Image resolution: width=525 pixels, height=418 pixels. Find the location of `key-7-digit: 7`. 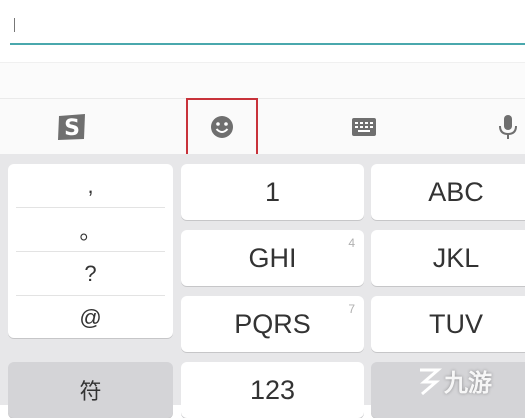

key-7-digit: 7 is located at coordinates (351, 309).